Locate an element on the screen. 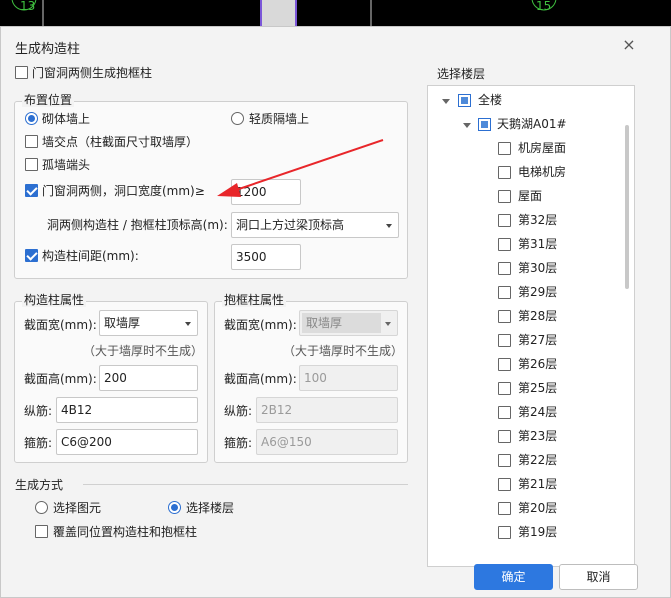  frame-long-bar-input: 2B12 is located at coordinates (327, 410).